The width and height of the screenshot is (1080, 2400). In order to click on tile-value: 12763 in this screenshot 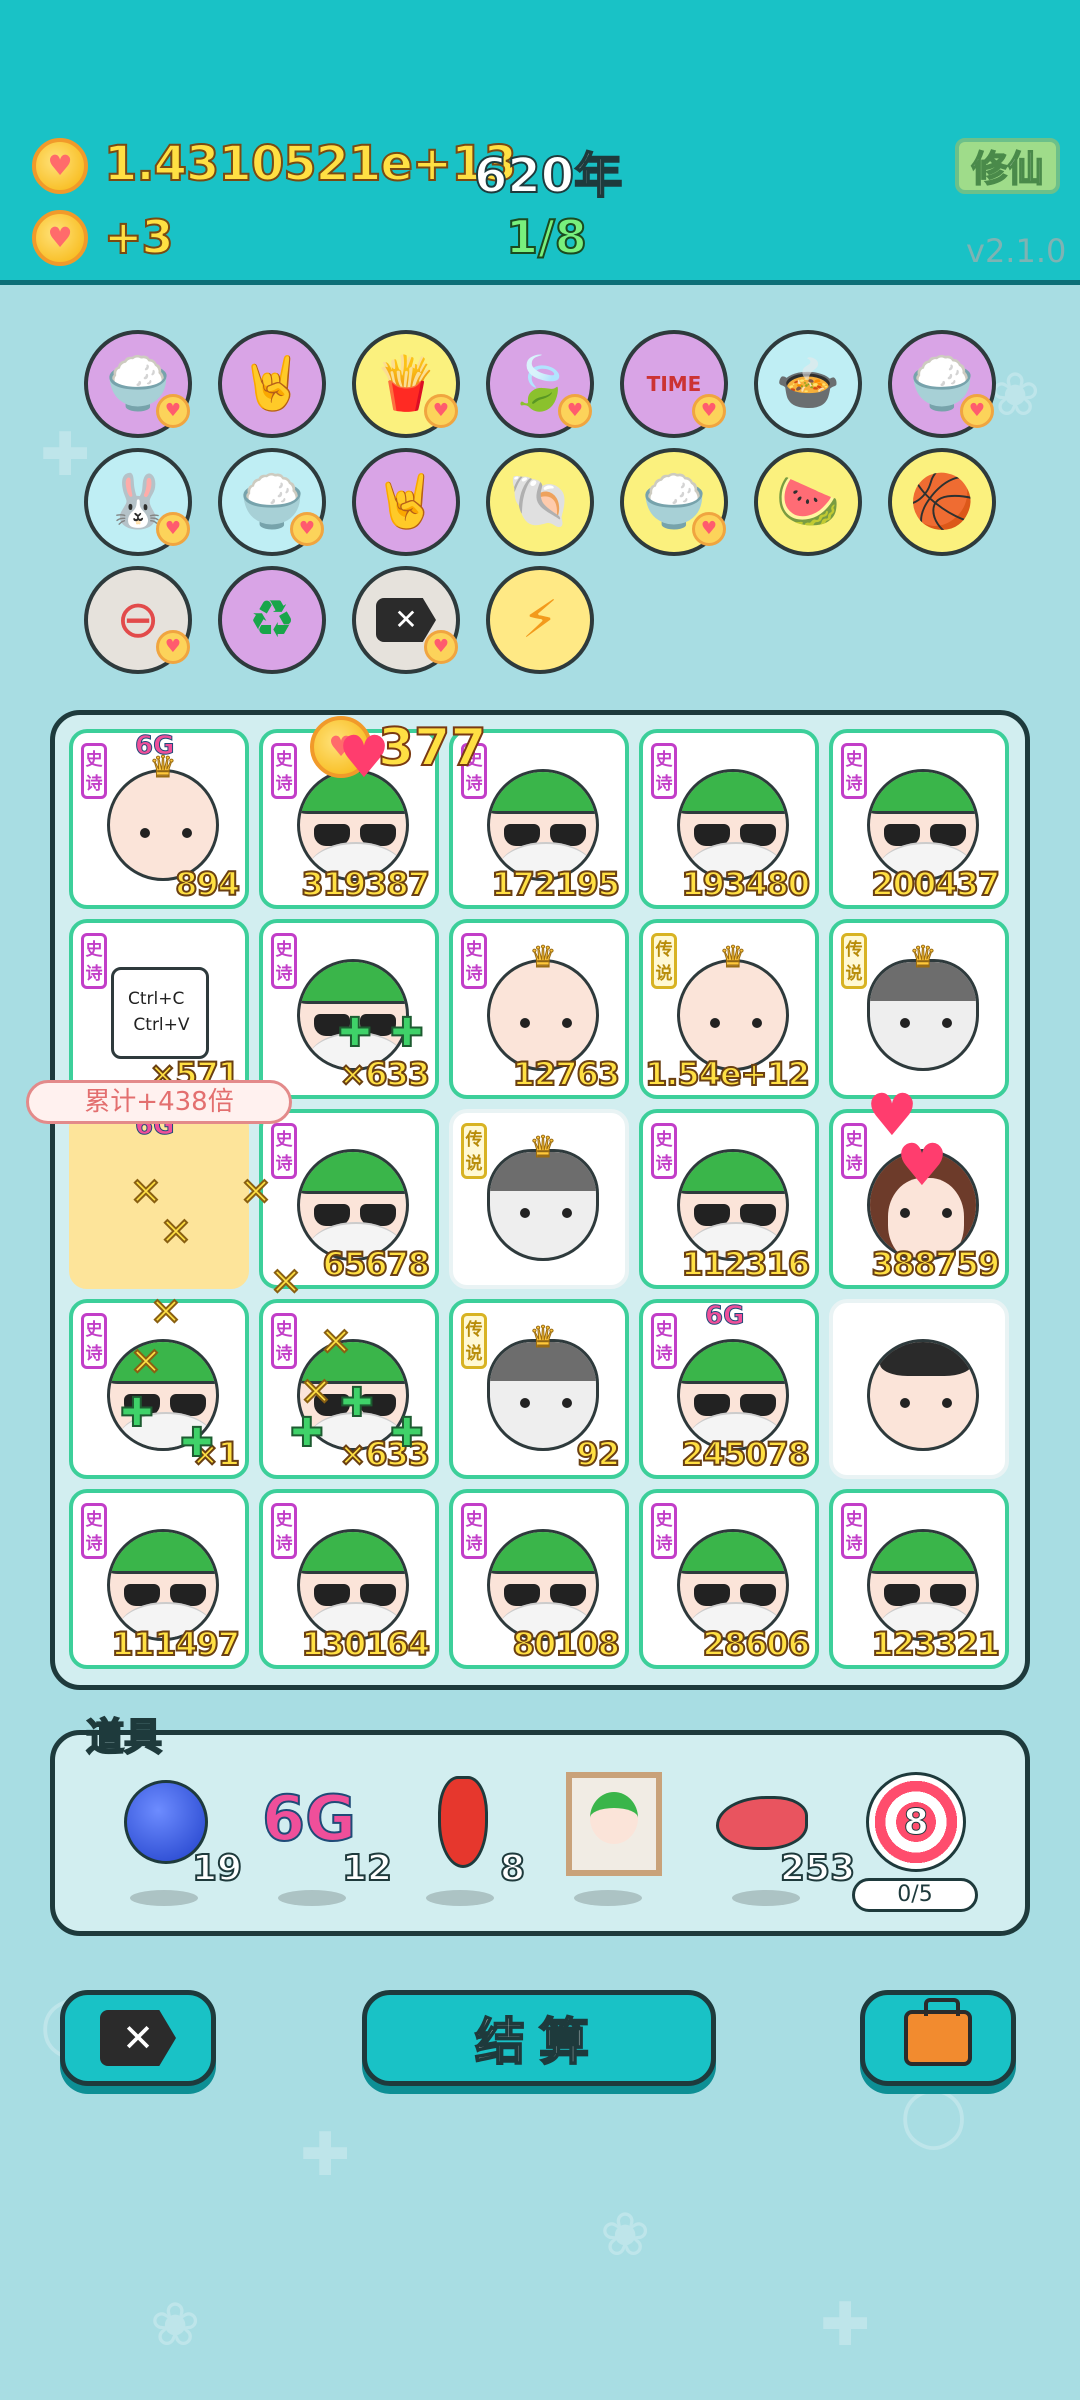, I will do `click(566, 1074)`.